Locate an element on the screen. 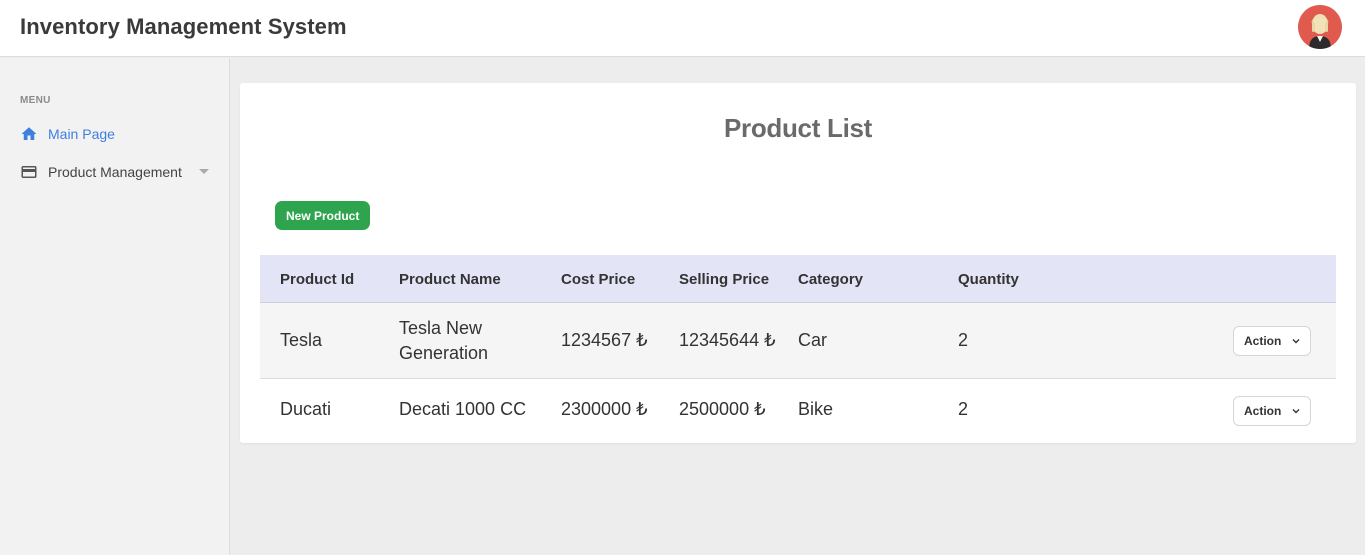 This screenshot has width=1365, height=555. menu-label: MENU is located at coordinates (35, 100).